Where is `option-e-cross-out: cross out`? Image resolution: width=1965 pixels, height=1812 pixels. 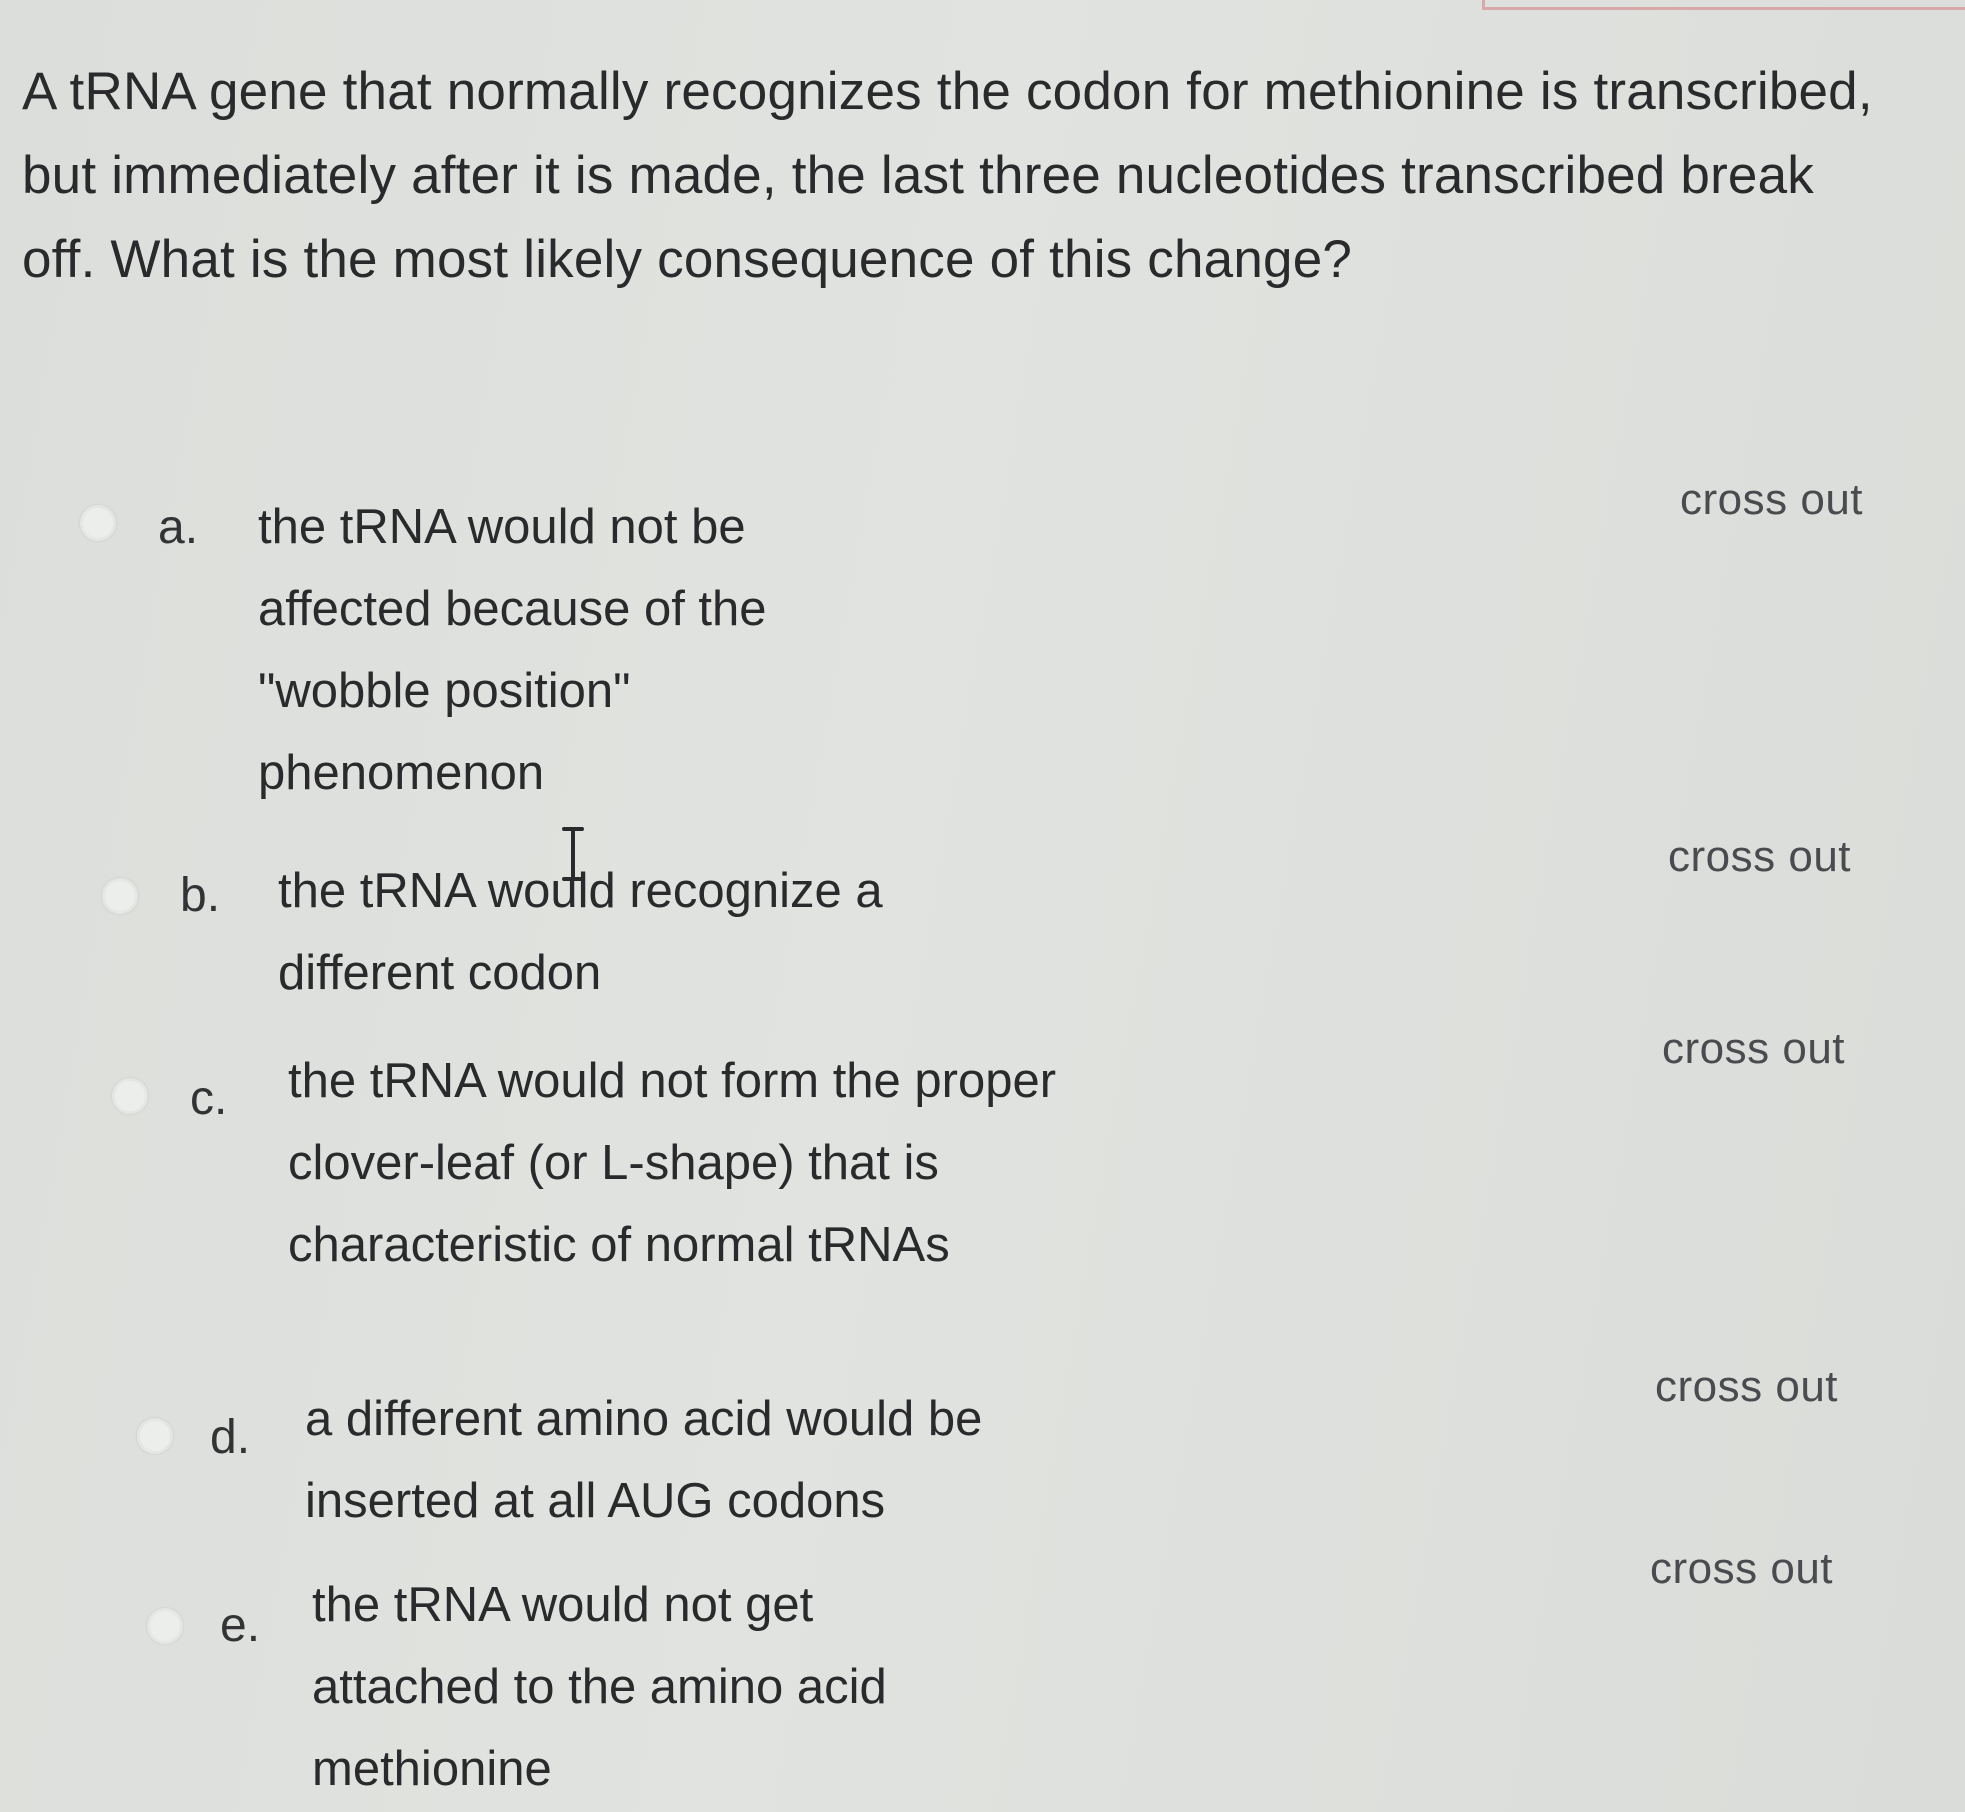
option-e-cross-out: cross out is located at coordinates (1741, 1569).